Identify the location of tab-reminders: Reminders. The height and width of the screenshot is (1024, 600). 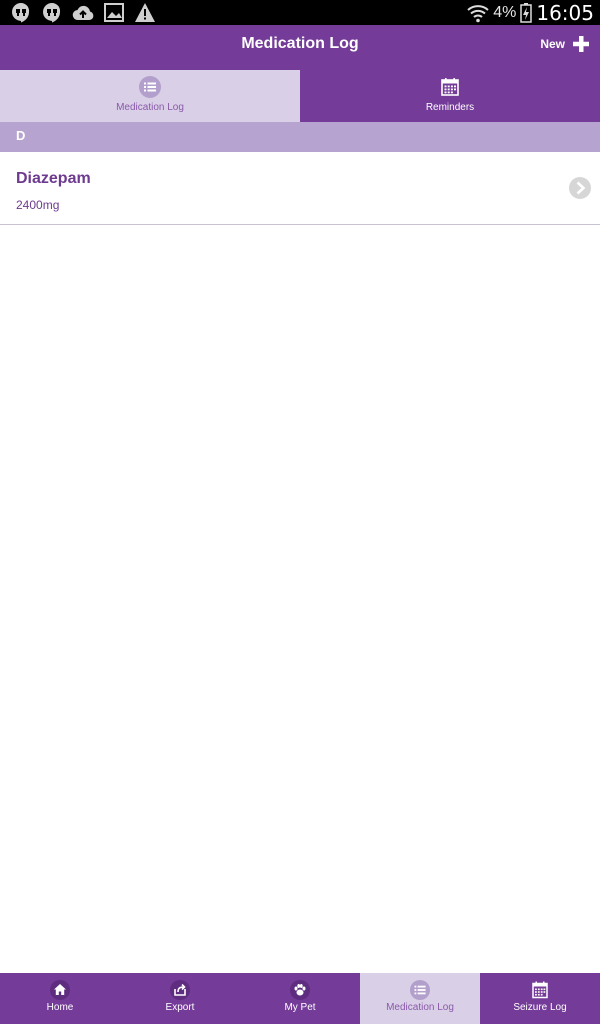
(450, 96).